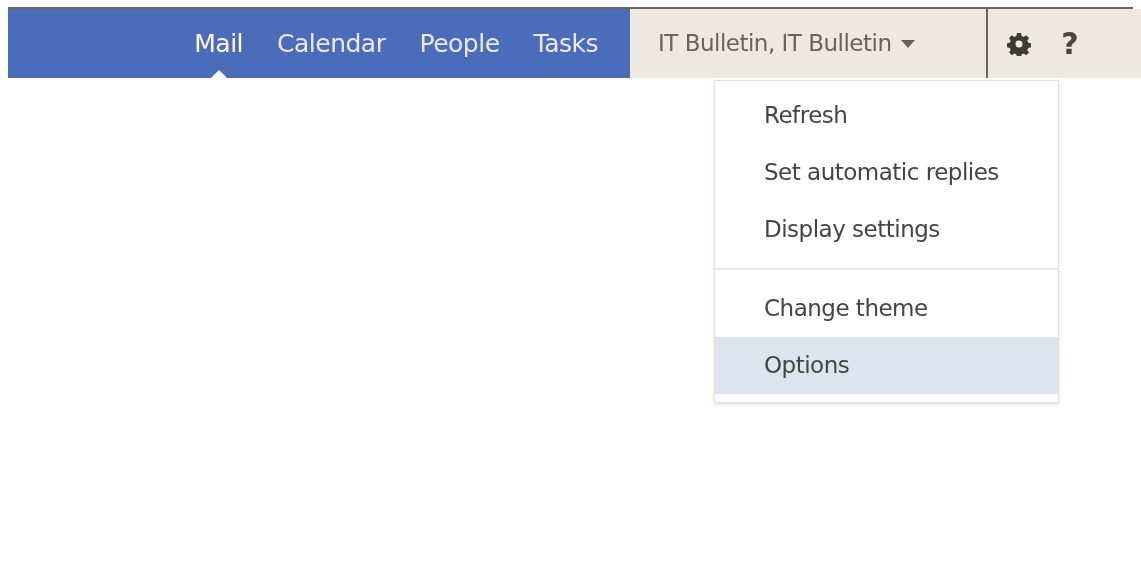 The image size is (1141, 562). What do you see at coordinates (459, 43) in the screenshot?
I see `nav-tab: People` at bounding box center [459, 43].